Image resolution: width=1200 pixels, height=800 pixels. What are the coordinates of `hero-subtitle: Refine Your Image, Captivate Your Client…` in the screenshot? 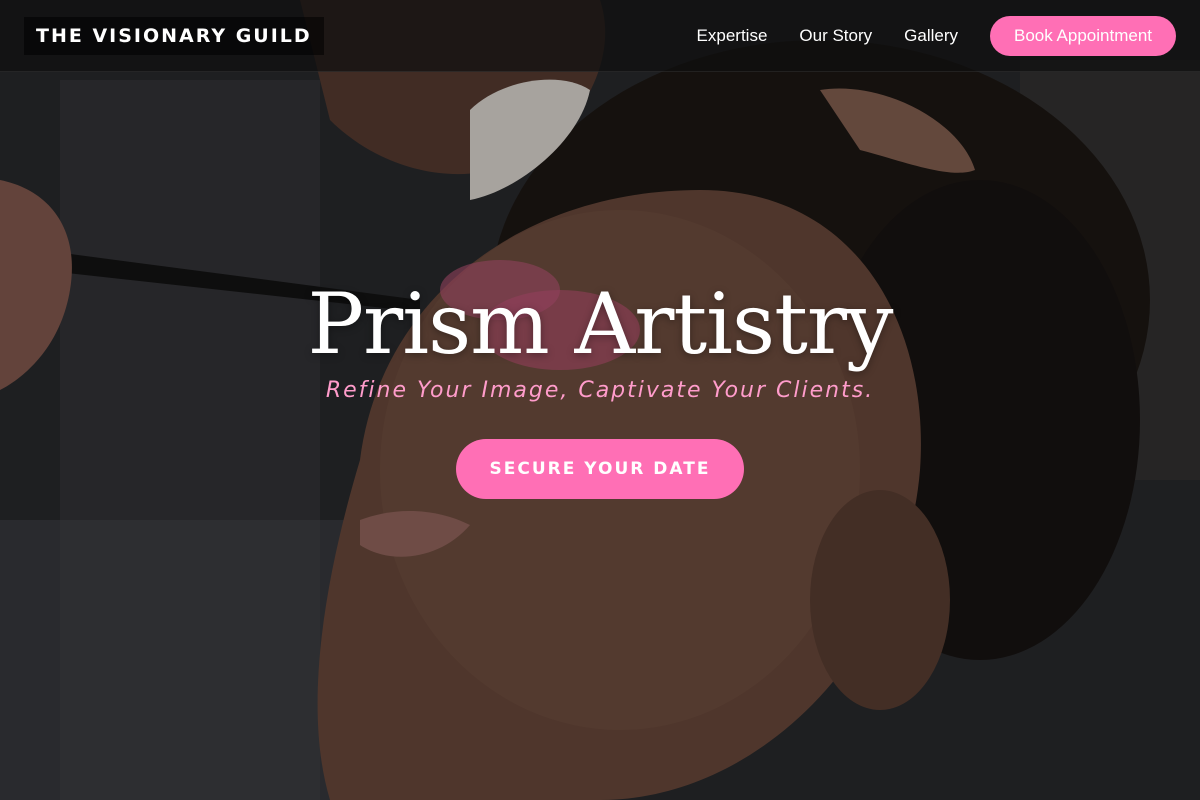 It's located at (600, 391).